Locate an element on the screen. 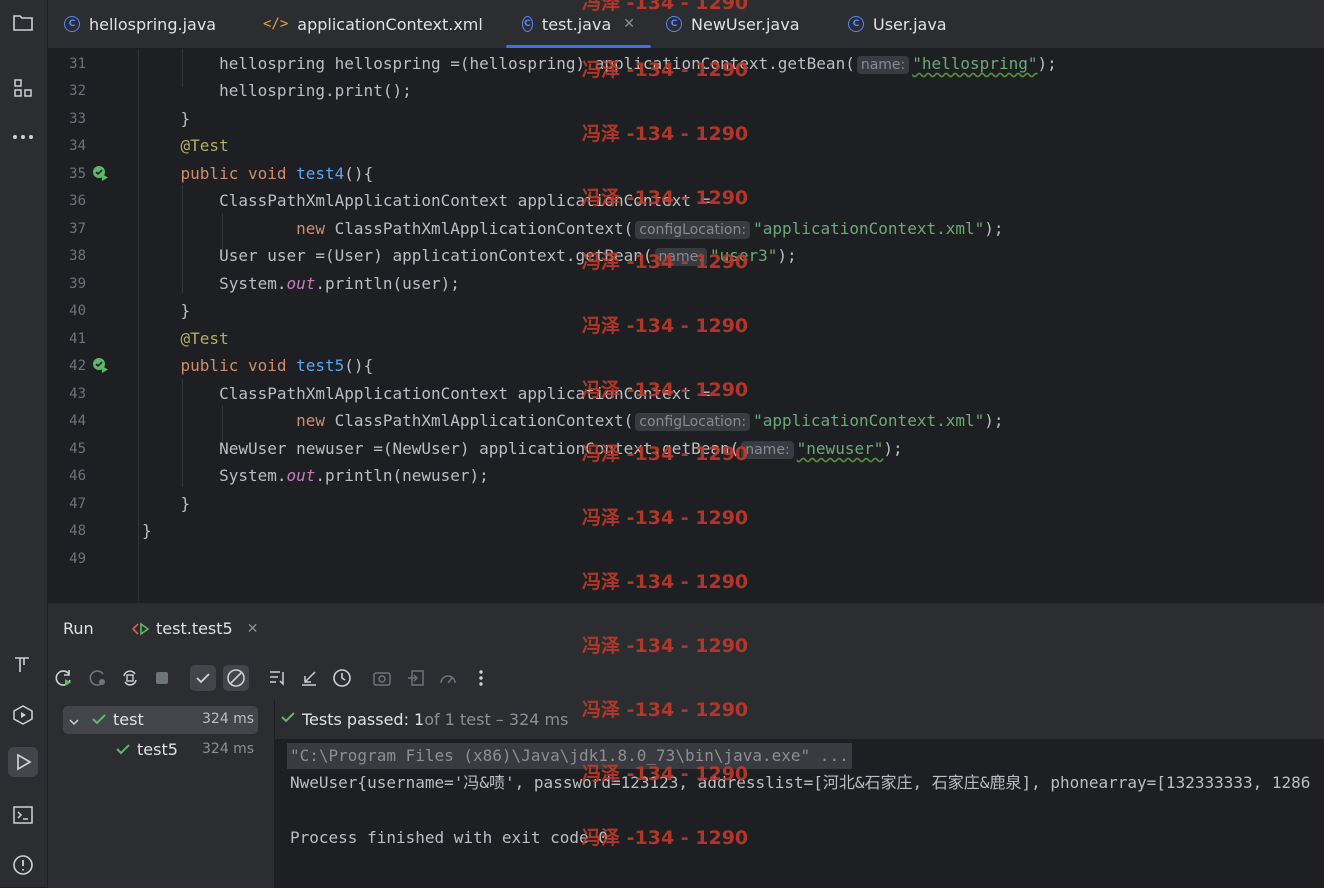 The width and height of the screenshot is (1324, 888). line-number: 42 is located at coordinates (77, 366).